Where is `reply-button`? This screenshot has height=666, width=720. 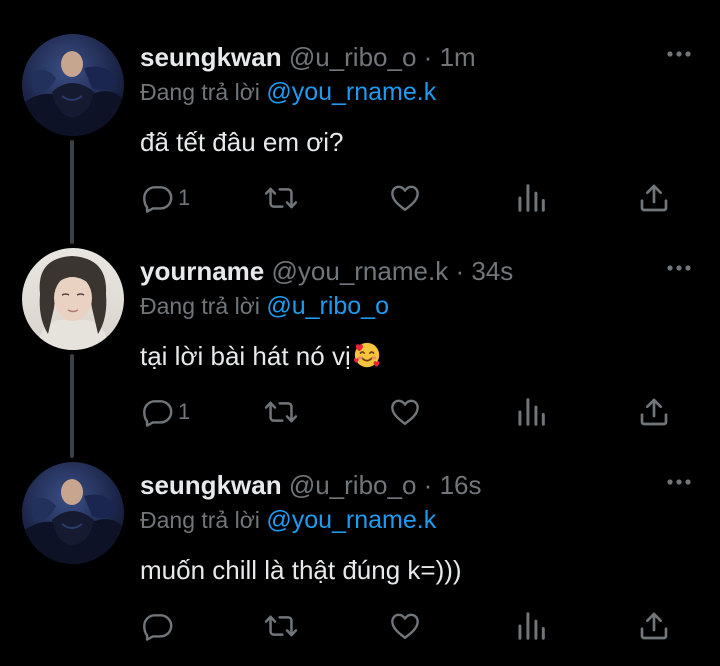
reply-button is located at coordinates (160, 626).